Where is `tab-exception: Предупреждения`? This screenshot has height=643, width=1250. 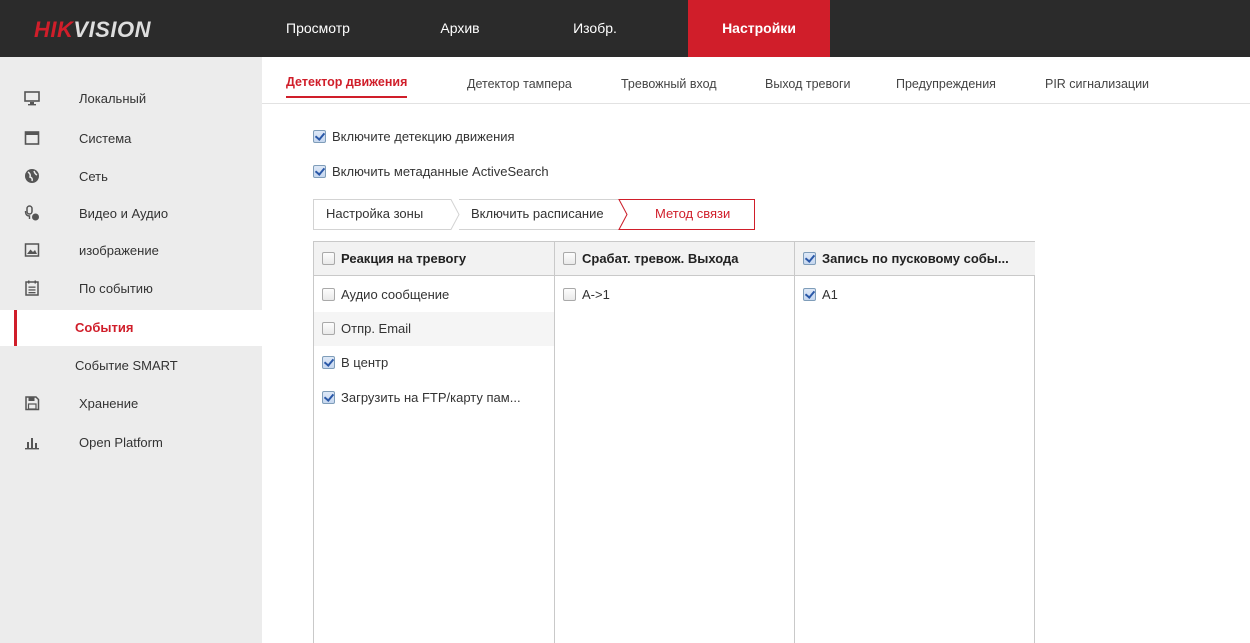 tab-exception: Предупреждения is located at coordinates (946, 84).